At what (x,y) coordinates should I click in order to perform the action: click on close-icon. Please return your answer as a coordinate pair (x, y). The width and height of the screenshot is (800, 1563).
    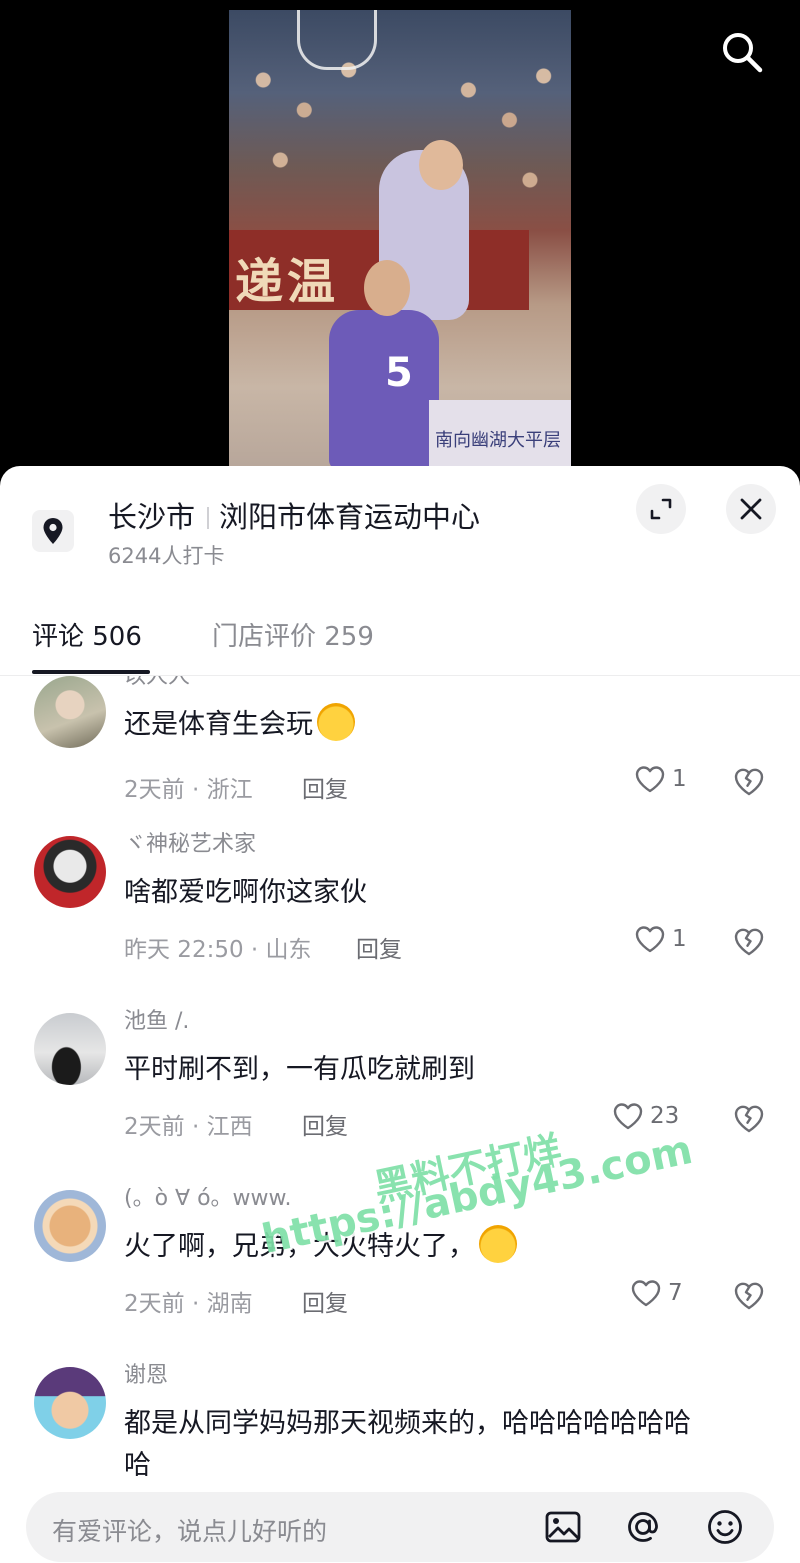
    Looking at the image, I should click on (751, 509).